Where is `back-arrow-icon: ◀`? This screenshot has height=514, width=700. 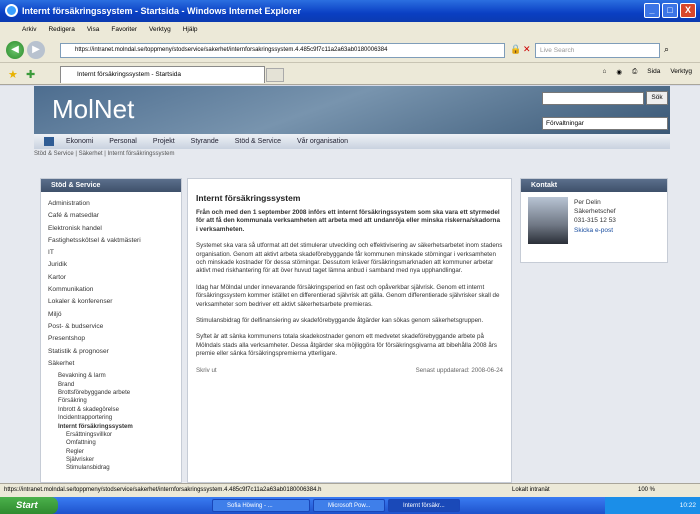
back-arrow-icon: ◀ is located at coordinates (15, 50).